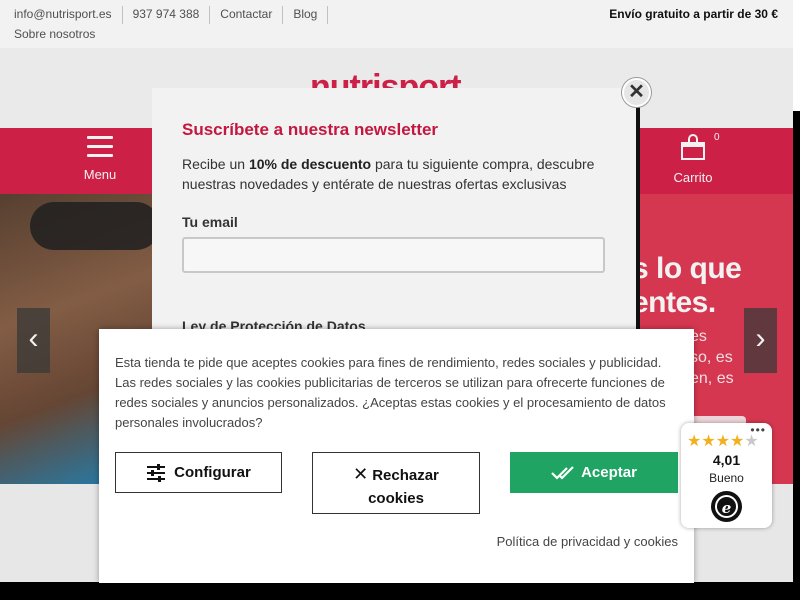  What do you see at coordinates (310, 164) in the screenshot?
I see `newsletter-discount: 10% de descuento` at bounding box center [310, 164].